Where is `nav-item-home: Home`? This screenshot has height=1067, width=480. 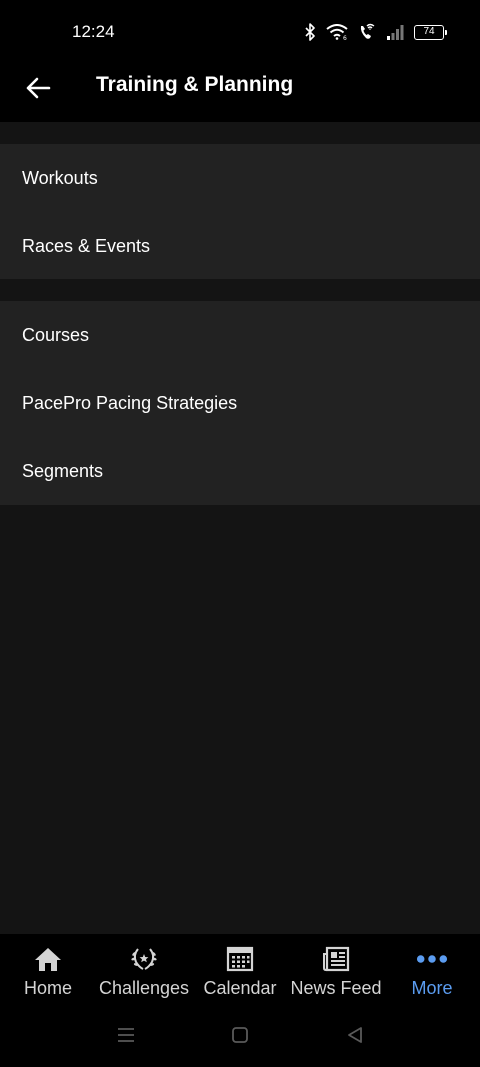
nav-item-home: Home is located at coordinates (48, 970).